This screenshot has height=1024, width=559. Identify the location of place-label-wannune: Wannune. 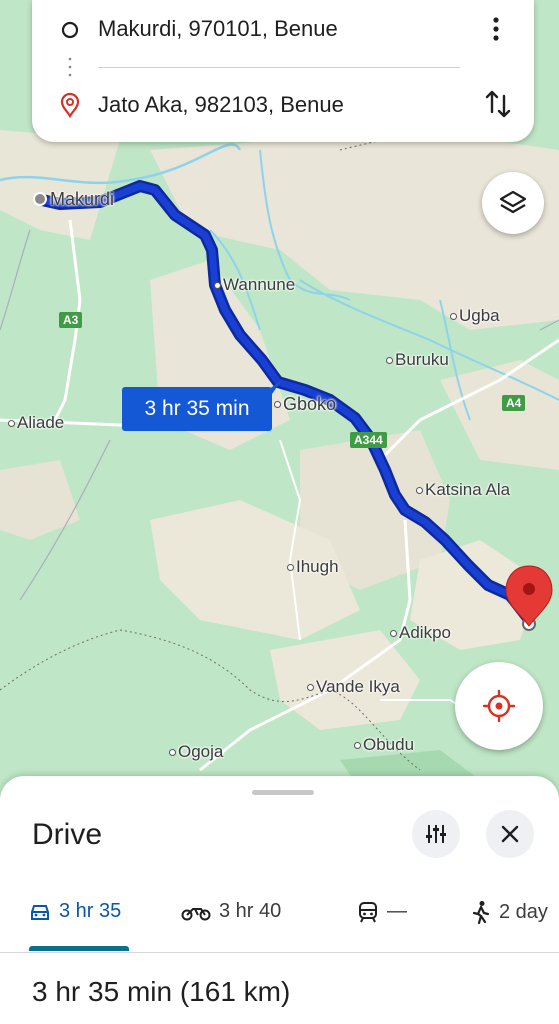
(254, 285).